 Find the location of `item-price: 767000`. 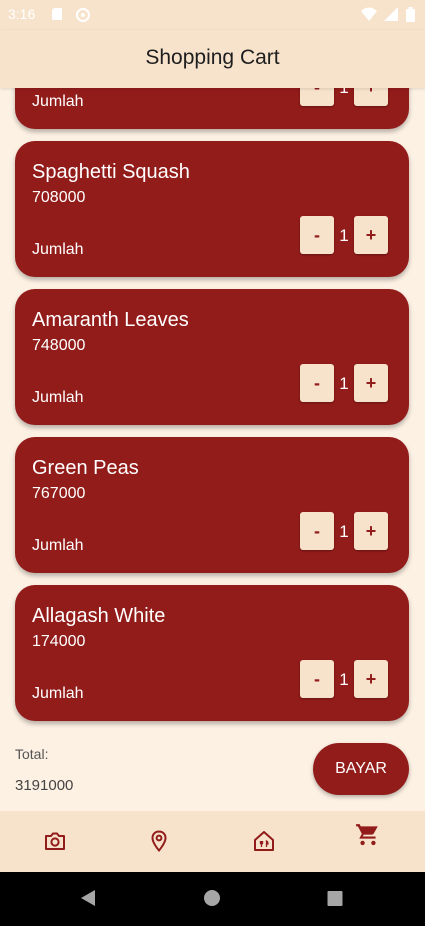

item-price: 767000 is located at coordinates (59, 493).